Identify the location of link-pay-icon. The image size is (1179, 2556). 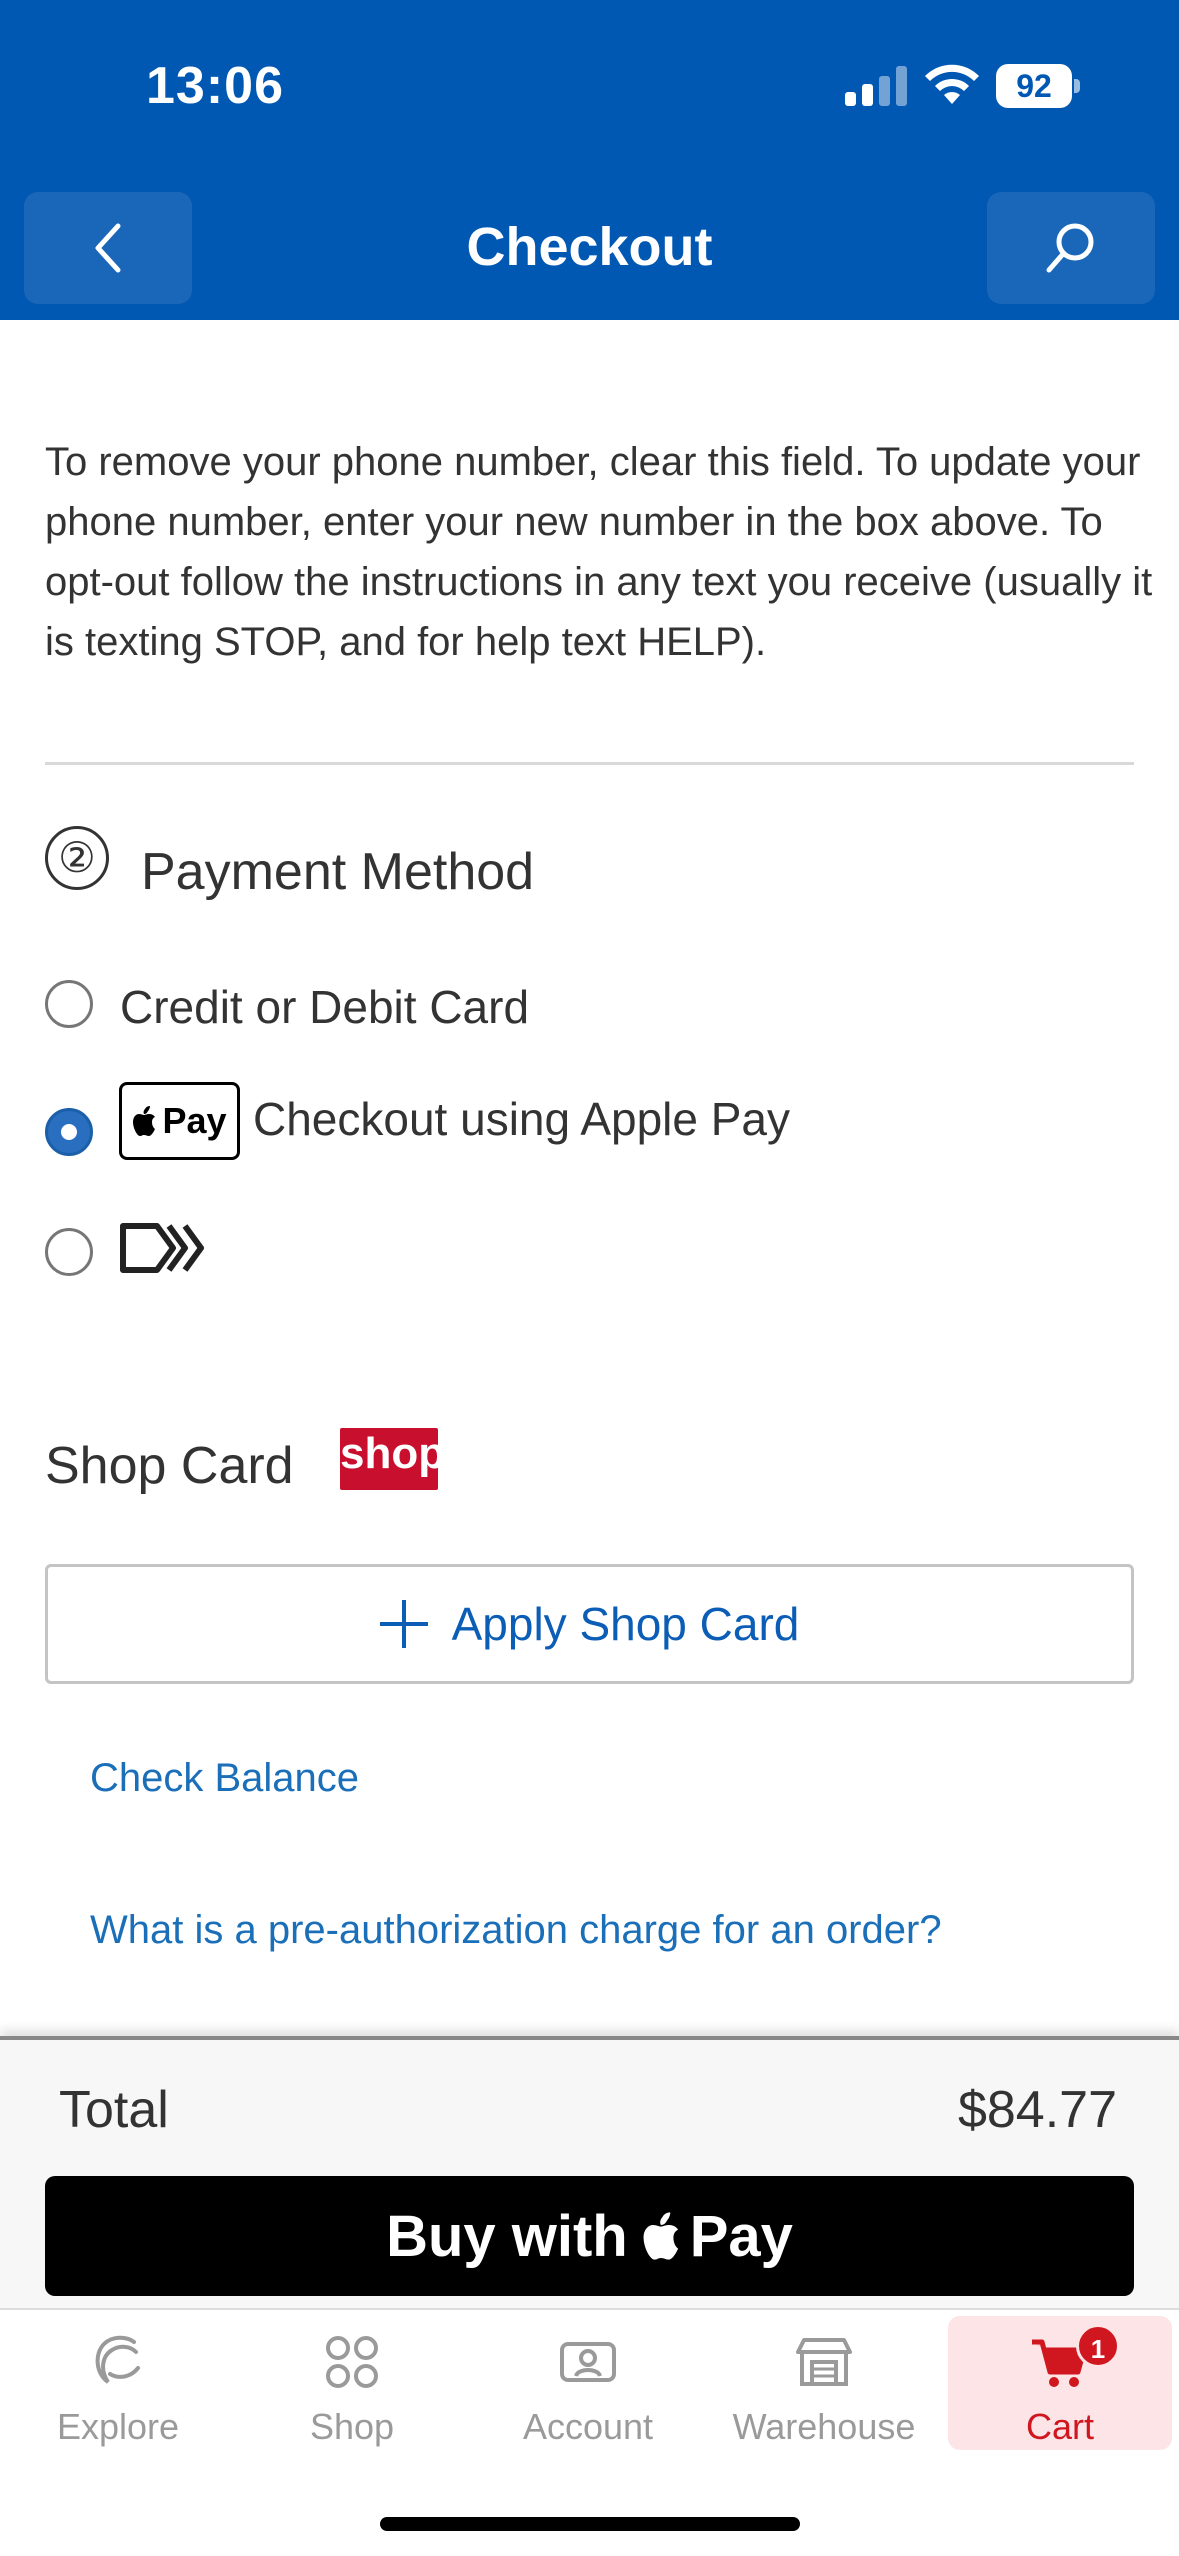
(165, 1248).